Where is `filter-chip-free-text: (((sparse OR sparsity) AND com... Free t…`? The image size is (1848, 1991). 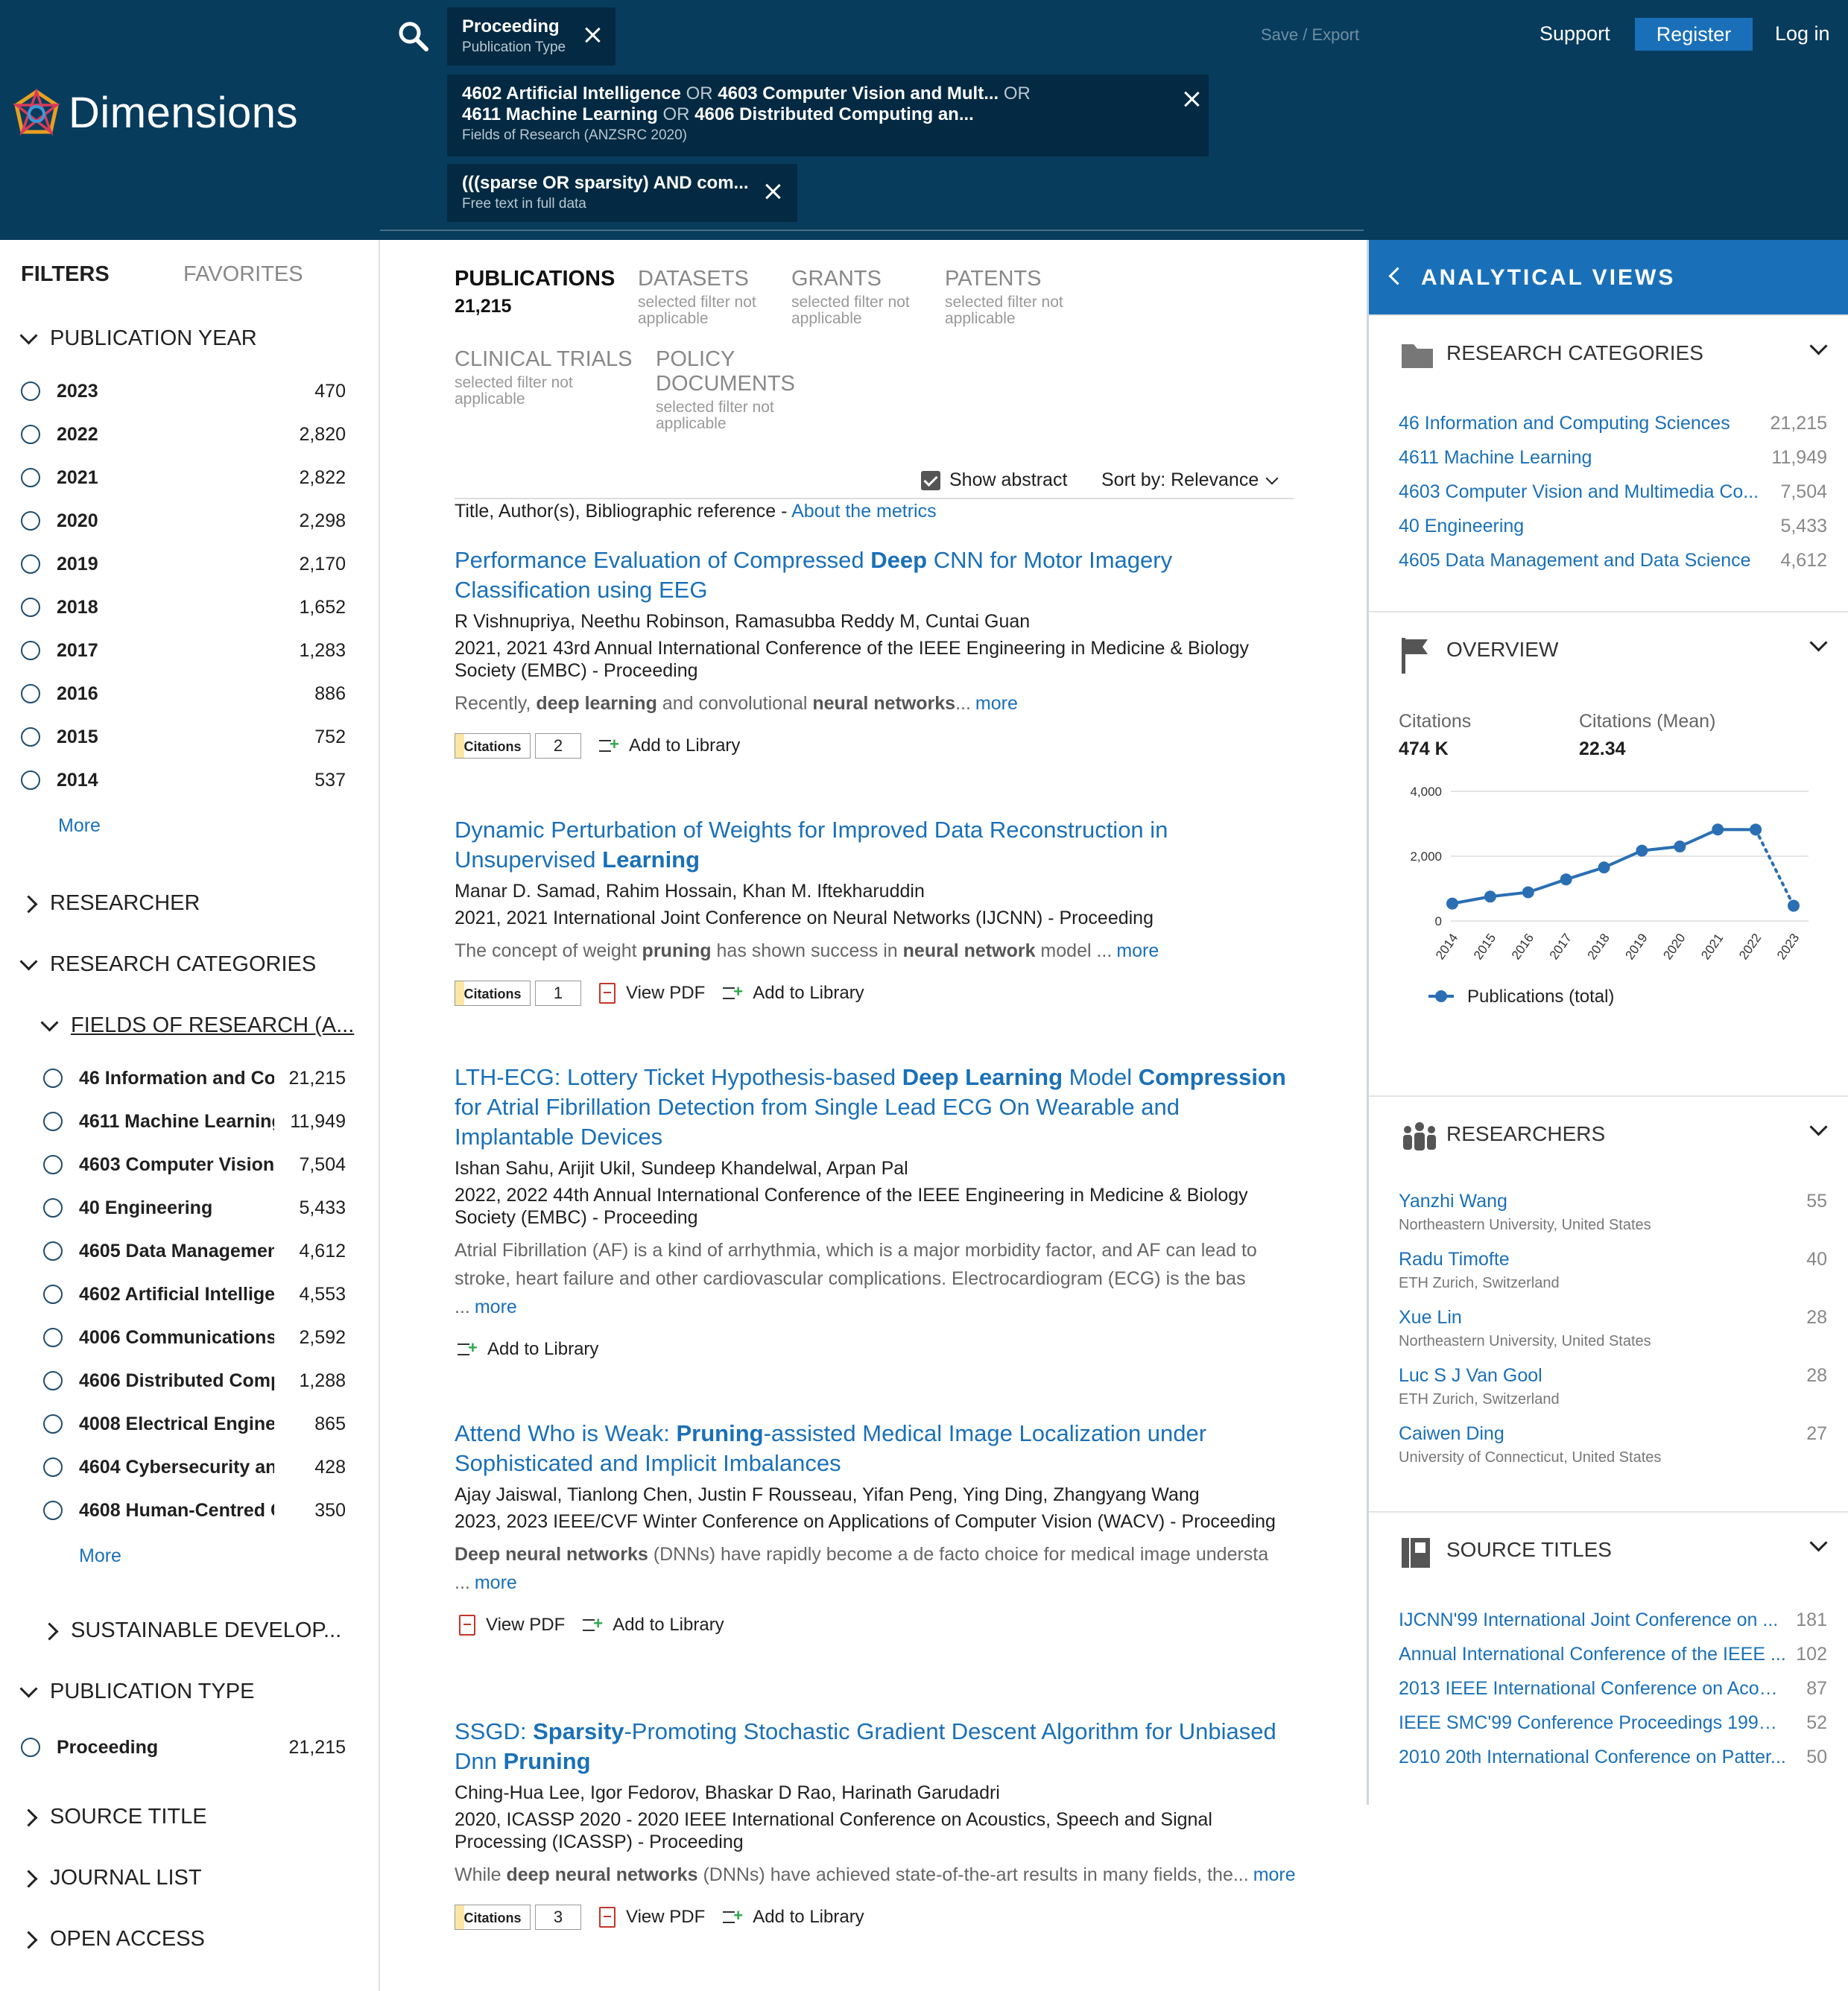 filter-chip-free-text: (((sparse OR sparsity) AND com... Free t… is located at coordinates (622, 193).